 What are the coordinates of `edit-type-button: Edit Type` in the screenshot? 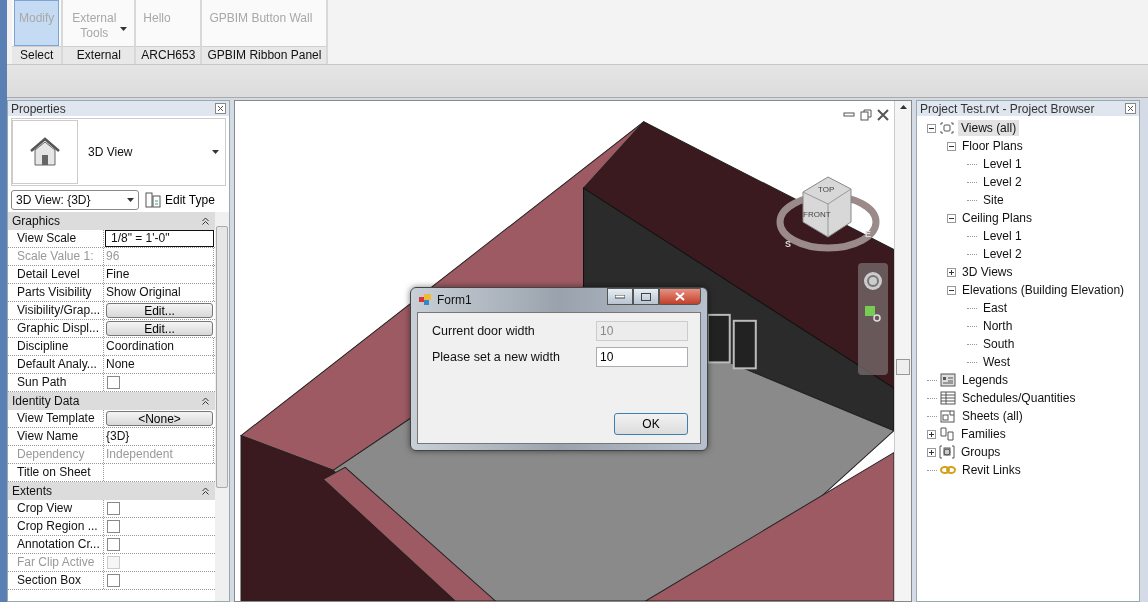 It's located at (180, 200).